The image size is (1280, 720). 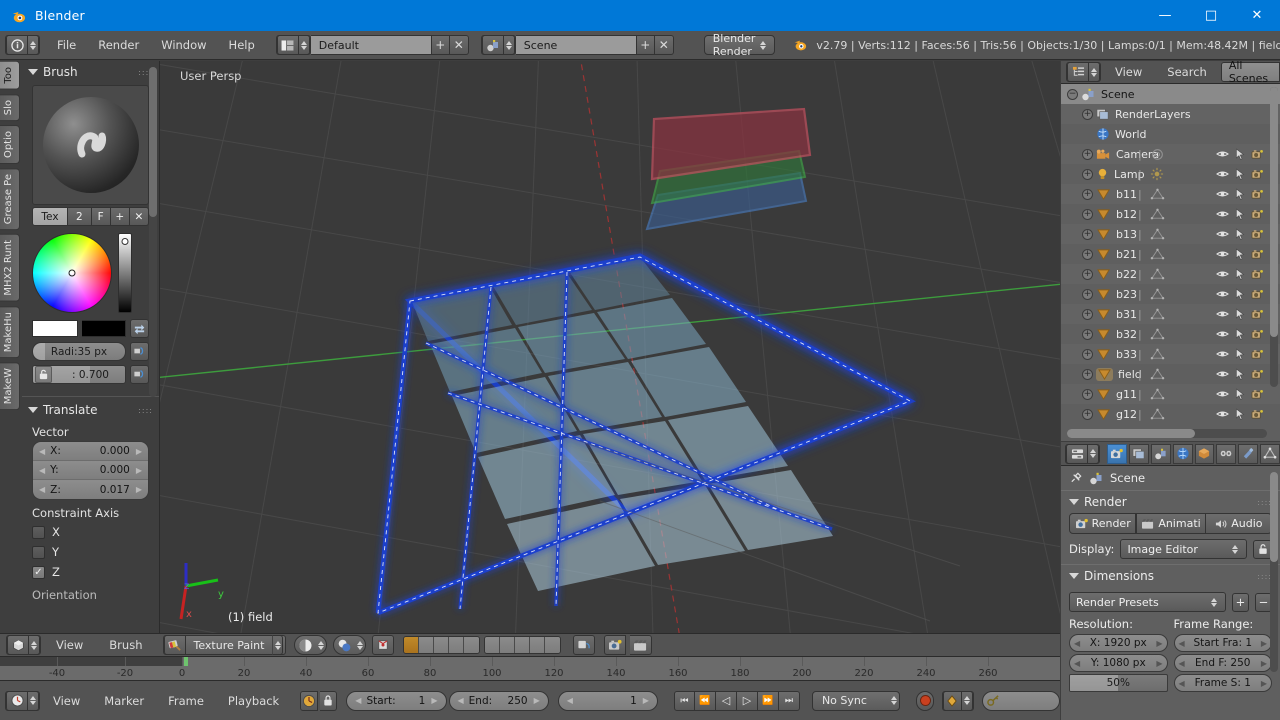 I want to click on interaction-mode-selector: Texture Paint, so click(x=225, y=645).